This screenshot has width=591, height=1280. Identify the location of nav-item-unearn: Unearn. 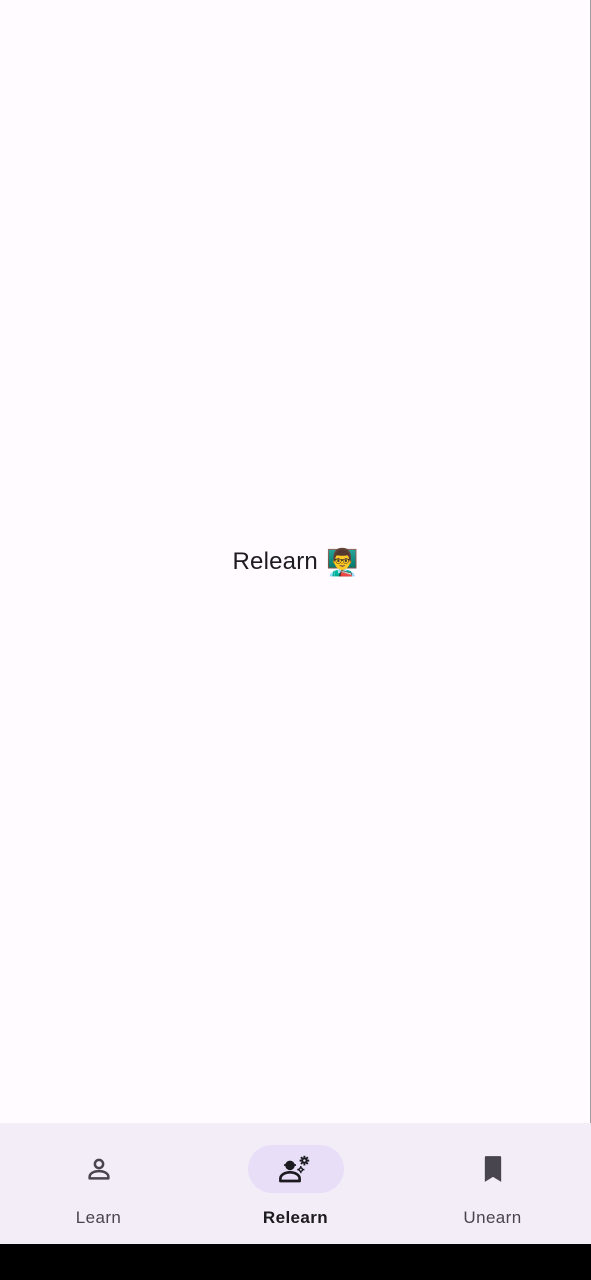
(492, 1183).